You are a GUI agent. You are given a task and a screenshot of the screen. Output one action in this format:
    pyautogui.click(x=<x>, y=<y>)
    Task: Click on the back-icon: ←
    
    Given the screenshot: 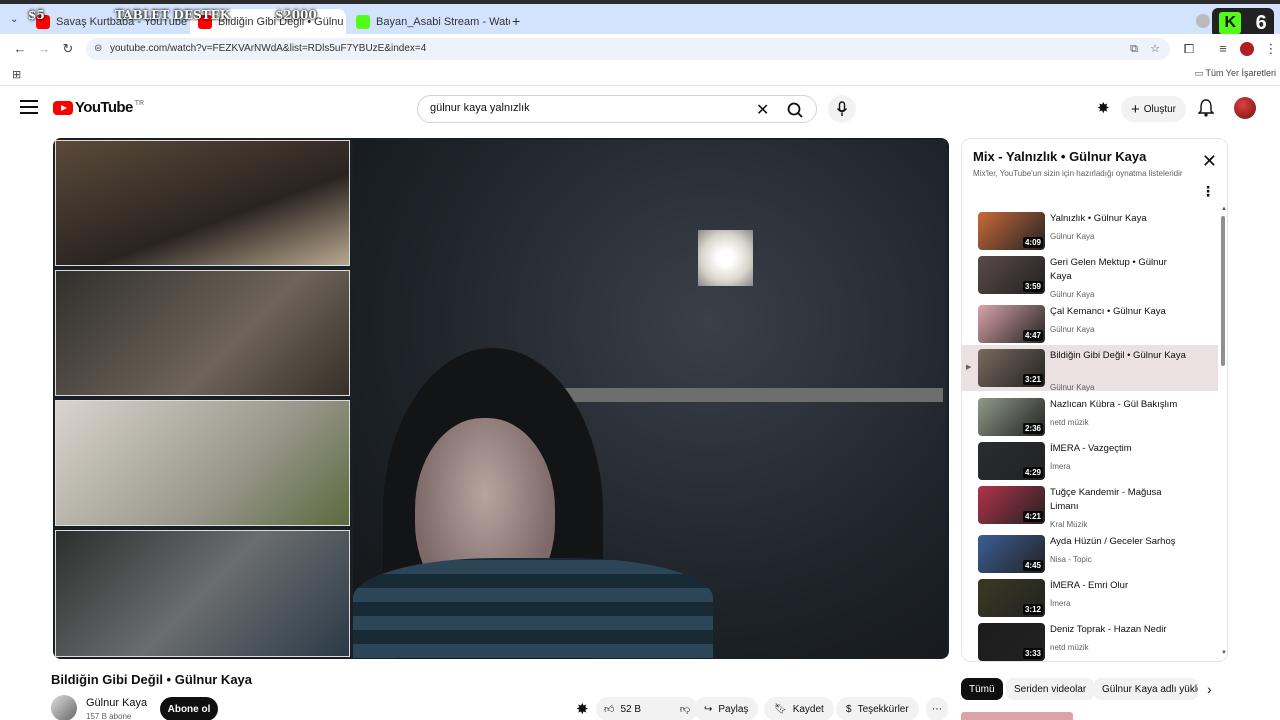 What is the action you would take?
    pyautogui.click(x=20, y=49)
    